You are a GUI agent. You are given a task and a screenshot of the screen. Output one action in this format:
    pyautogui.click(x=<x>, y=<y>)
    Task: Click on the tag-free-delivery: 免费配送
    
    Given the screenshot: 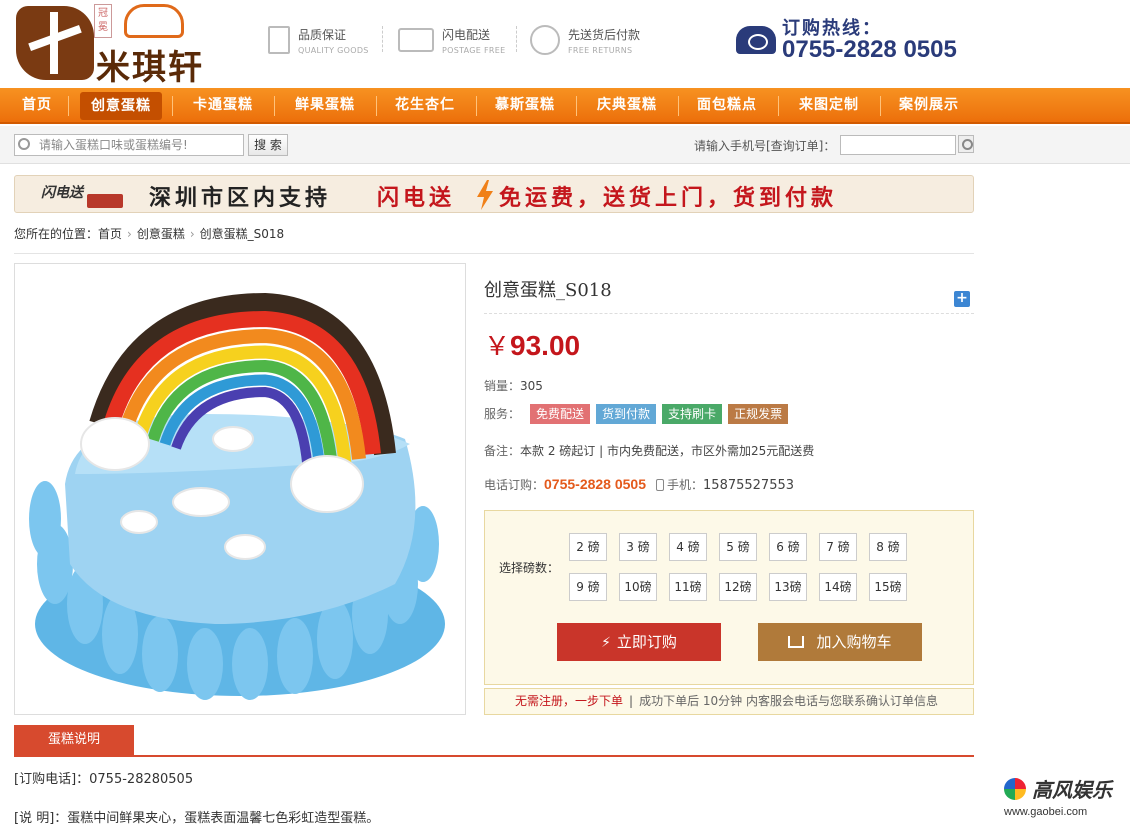 What is the action you would take?
    pyautogui.click(x=560, y=414)
    